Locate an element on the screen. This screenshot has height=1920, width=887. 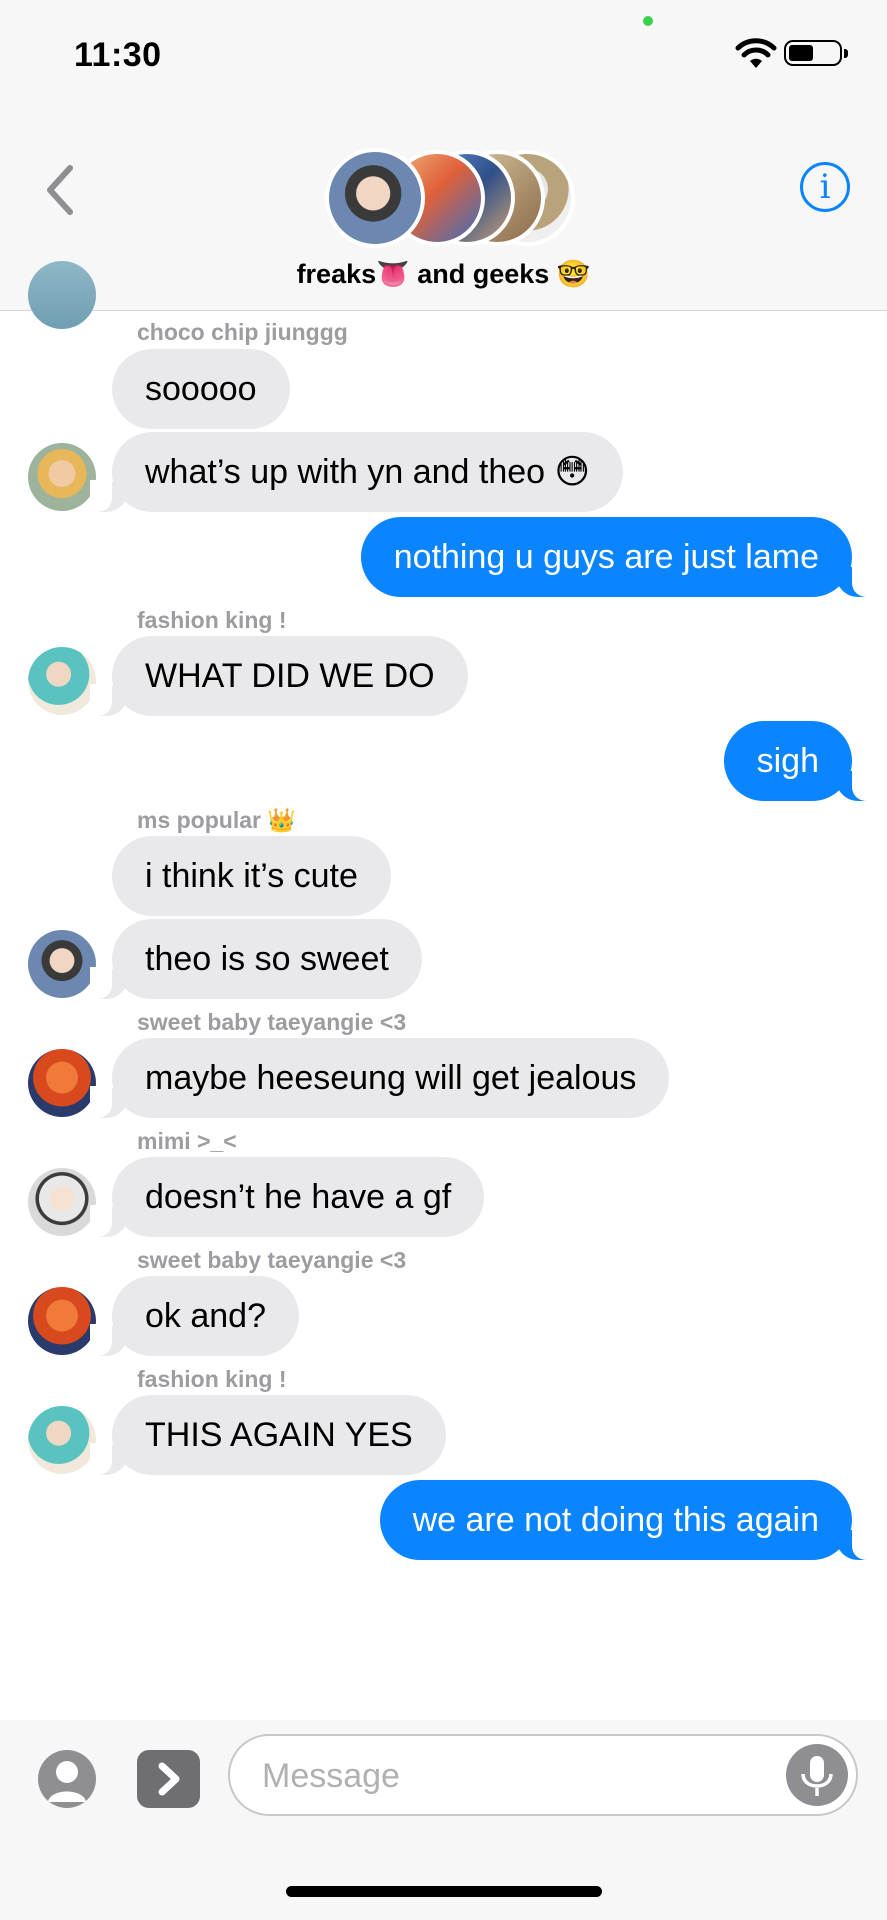
microphone-icon is located at coordinates (817, 1776).